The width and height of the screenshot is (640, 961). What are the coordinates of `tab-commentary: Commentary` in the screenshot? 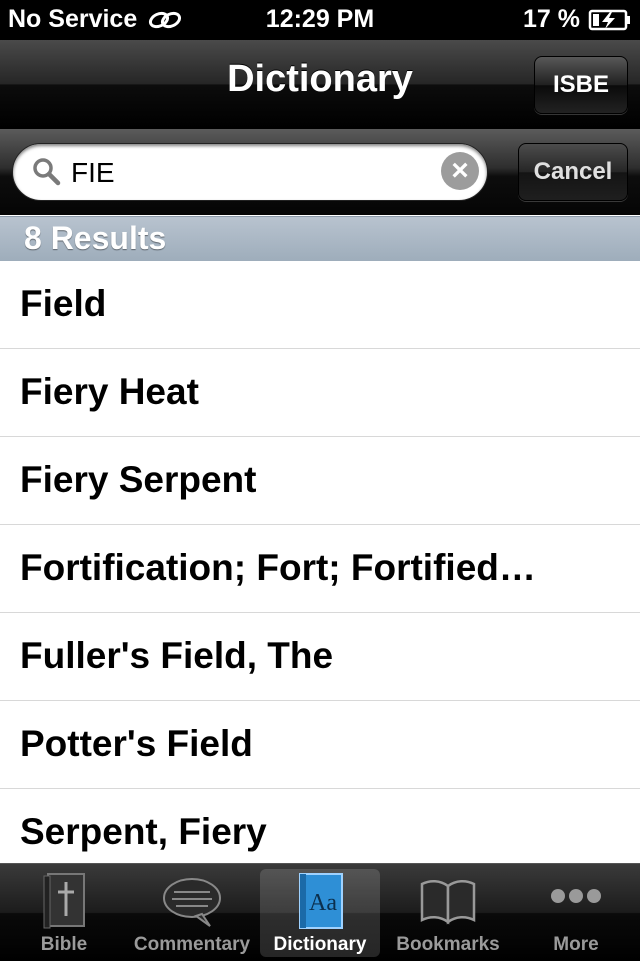 It's located at (192, 912).